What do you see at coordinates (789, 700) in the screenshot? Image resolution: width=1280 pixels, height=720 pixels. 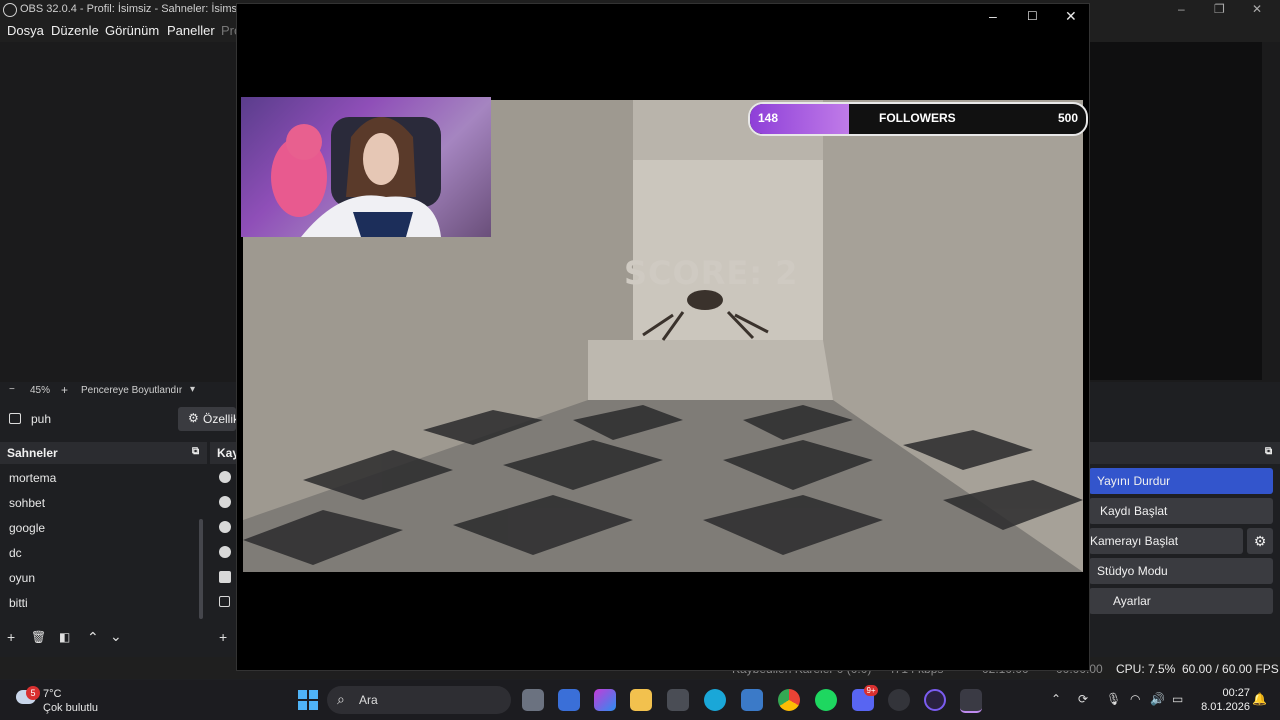 I see `chrome-icon` at bounding box center [789, 700].